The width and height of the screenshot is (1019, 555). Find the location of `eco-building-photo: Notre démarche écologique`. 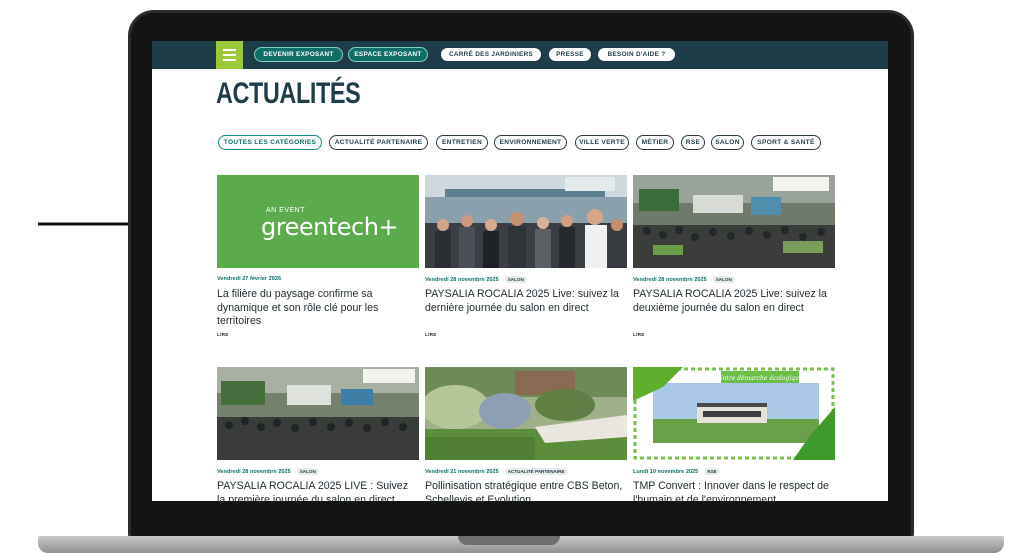

eco-building-photo: Notre démarche écologique is located at coordinates (734, 413).